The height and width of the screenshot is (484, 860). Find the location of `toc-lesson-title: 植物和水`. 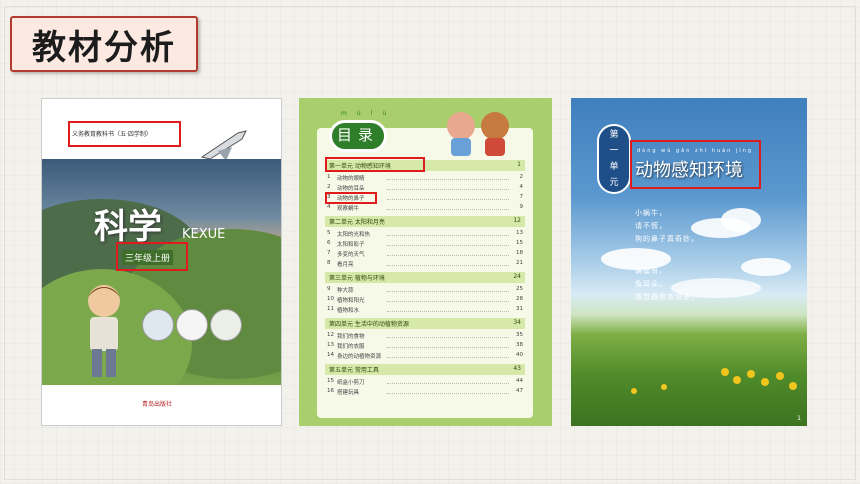

toc-lesson-title: 植物和水 is located at coordinates (348, 311).